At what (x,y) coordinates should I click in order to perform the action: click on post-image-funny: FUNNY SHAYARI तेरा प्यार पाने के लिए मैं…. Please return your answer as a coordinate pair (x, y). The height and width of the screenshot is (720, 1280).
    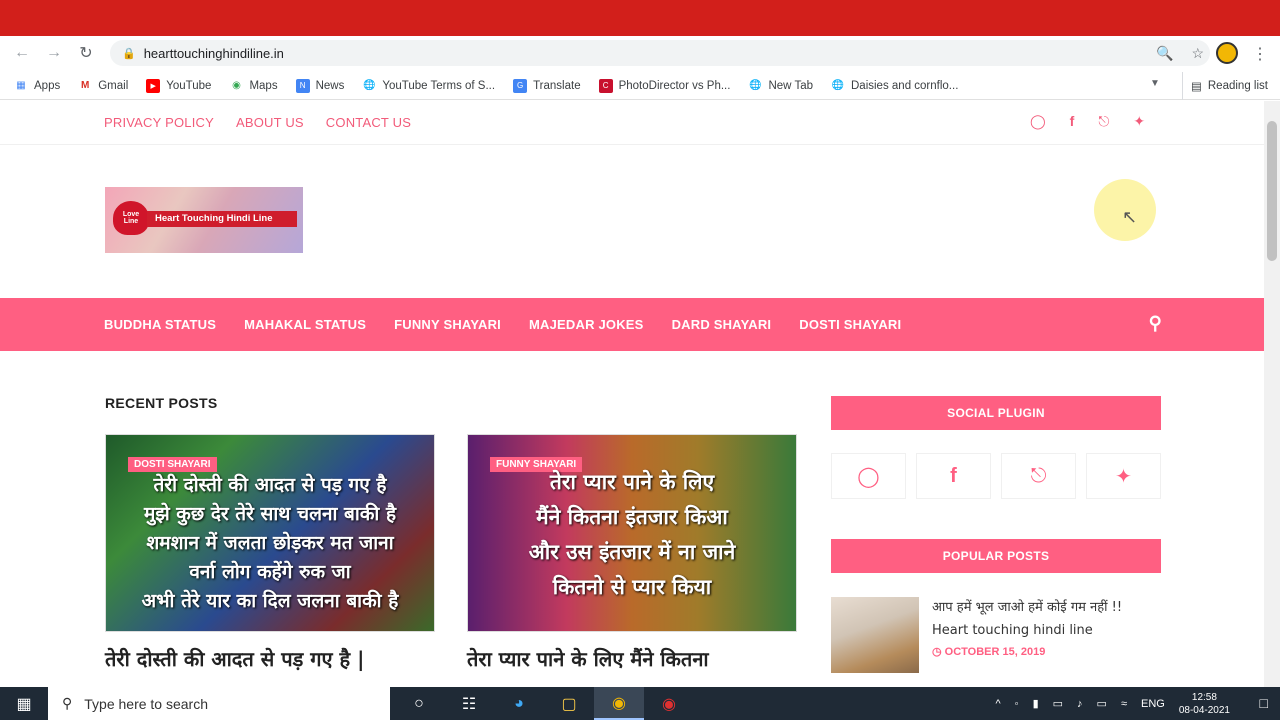
    Looking at the image, I should click on (632, 533).